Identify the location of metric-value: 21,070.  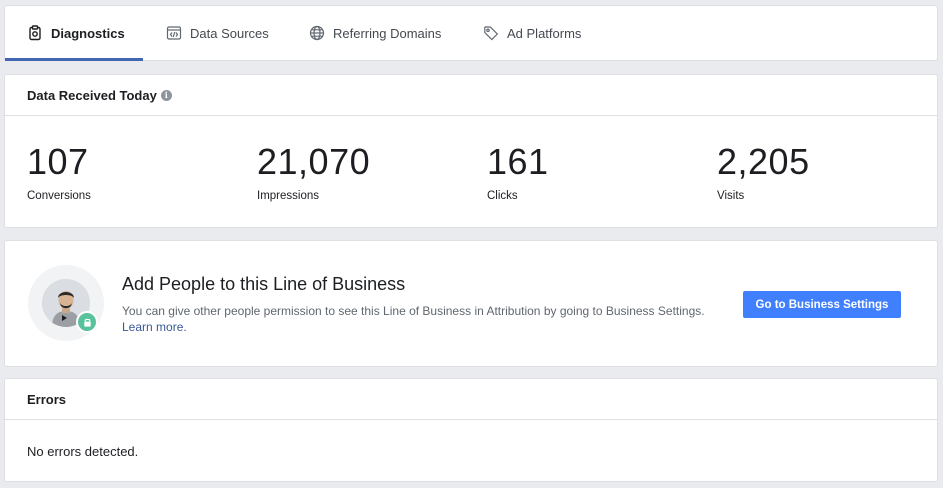
(314, 161).